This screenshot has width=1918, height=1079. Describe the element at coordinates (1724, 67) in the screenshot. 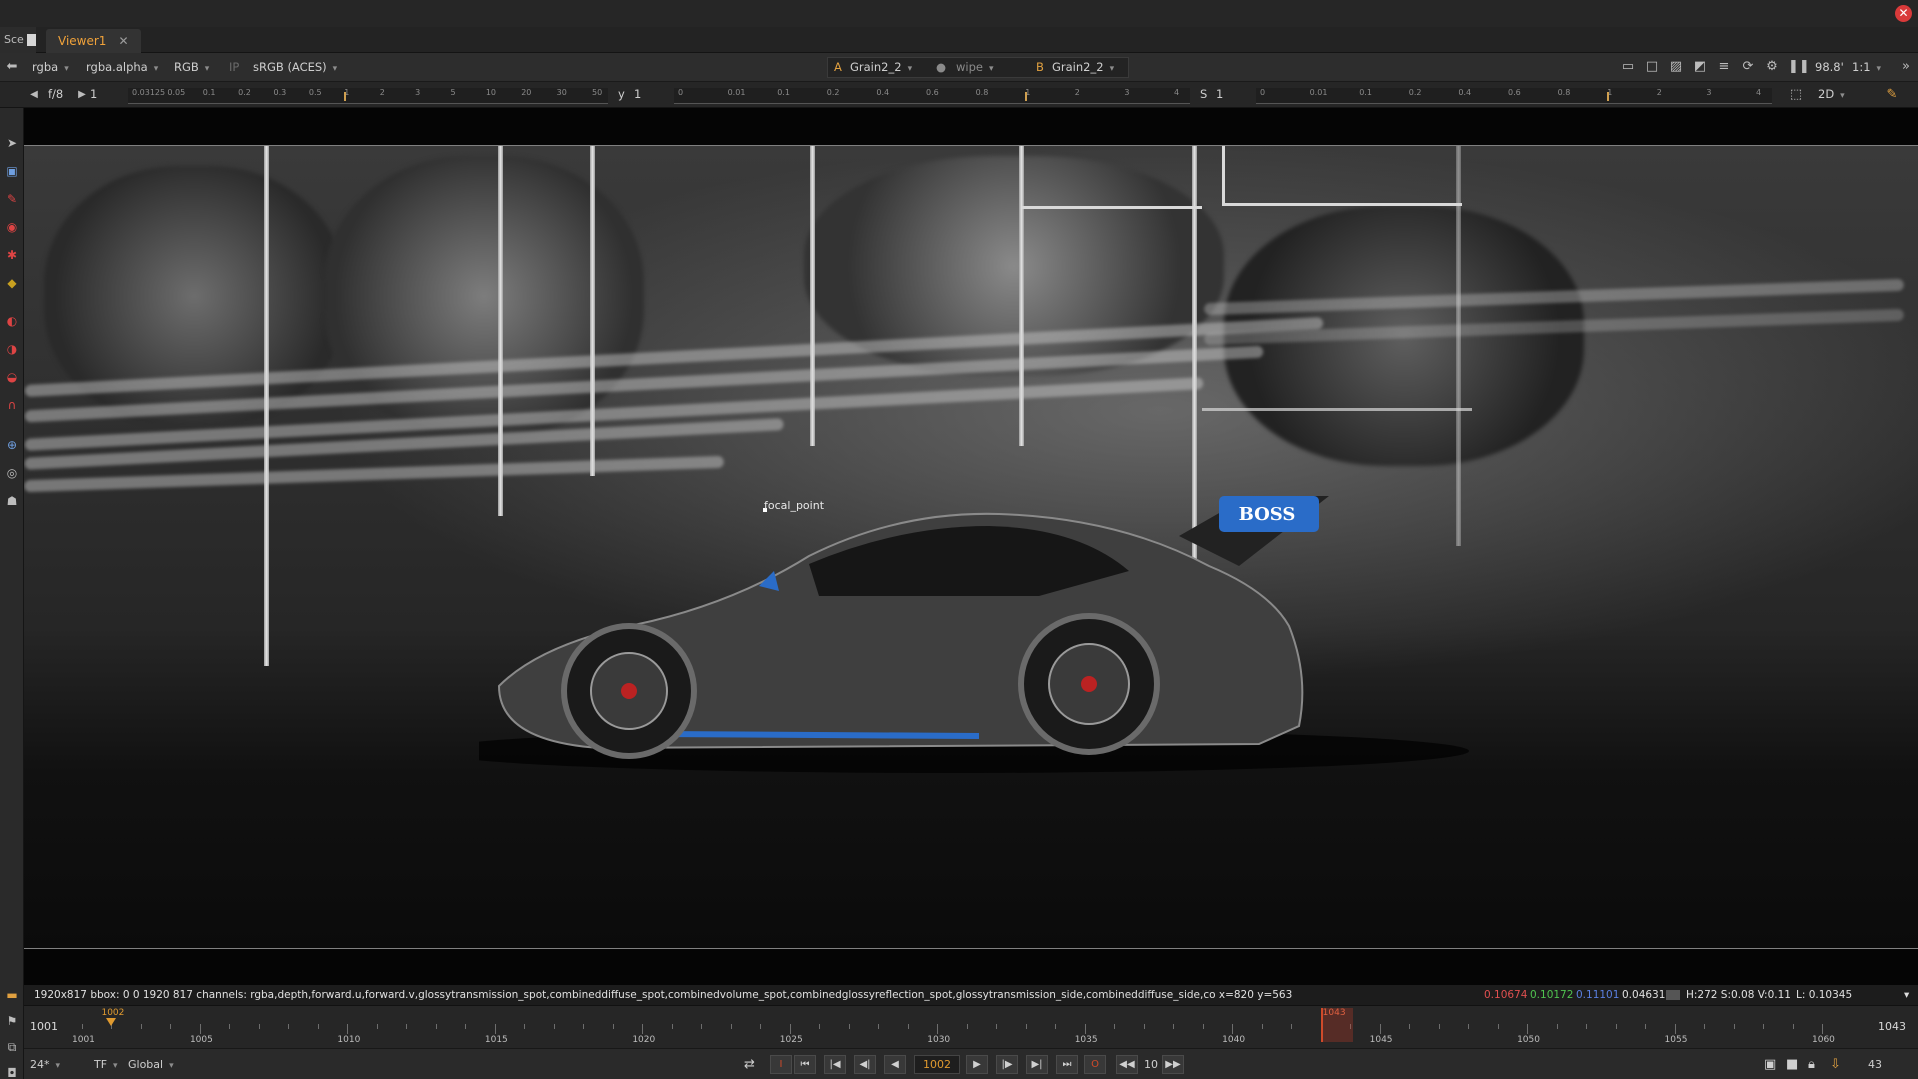

I see `lines-icon: ≡` at that location.